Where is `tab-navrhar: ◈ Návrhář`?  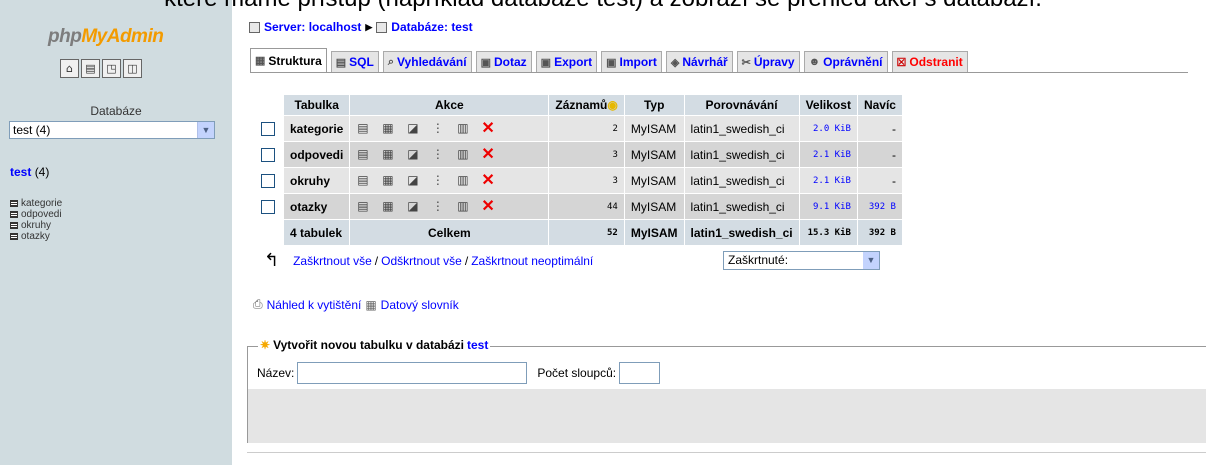
tab-navrhar: ◈ Návrhář is located at coordinates (699, 61).